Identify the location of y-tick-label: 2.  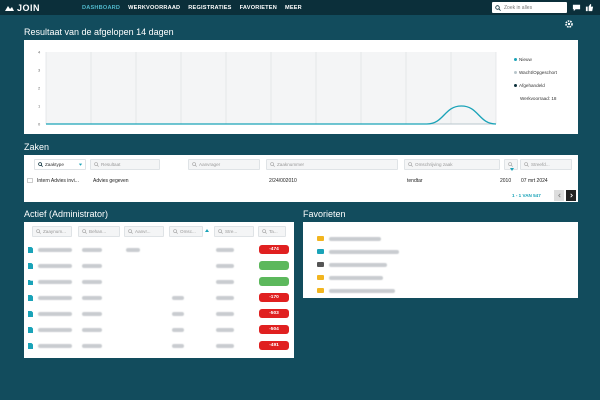
(39, 88).